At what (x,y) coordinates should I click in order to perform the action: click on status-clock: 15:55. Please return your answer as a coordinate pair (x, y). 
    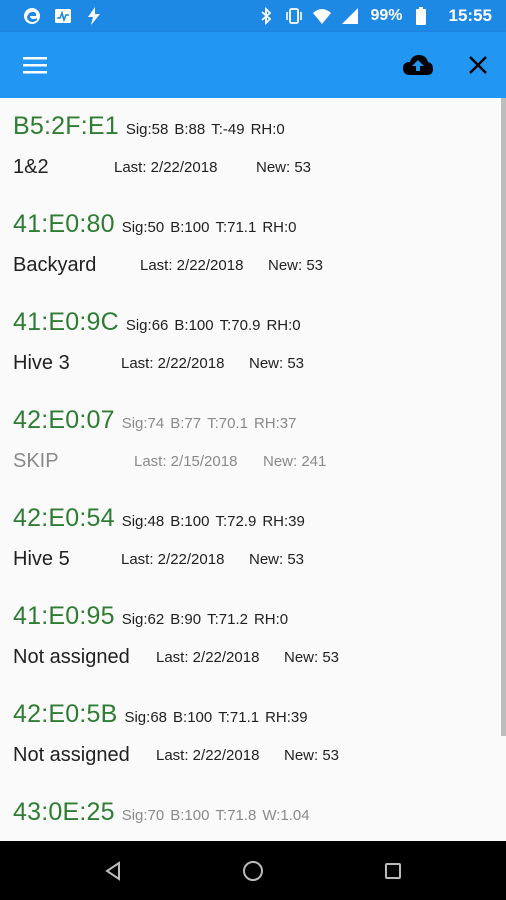
    Looking at the image, I should click on (470, 15).